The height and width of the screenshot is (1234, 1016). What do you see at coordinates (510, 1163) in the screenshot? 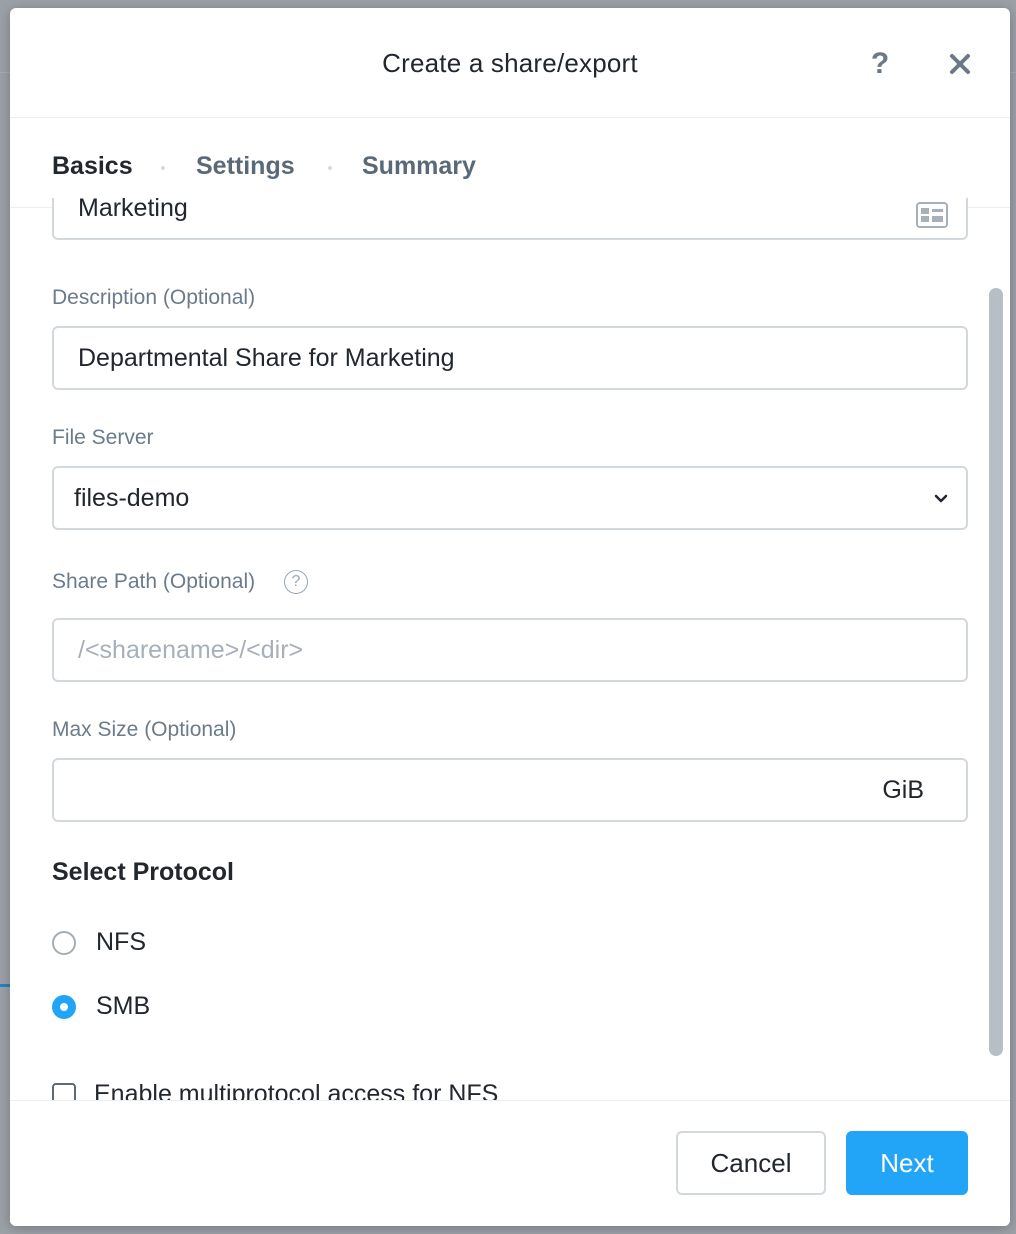
I see `modal-footer: Cancel Next` at bounding box center [510, 1163].